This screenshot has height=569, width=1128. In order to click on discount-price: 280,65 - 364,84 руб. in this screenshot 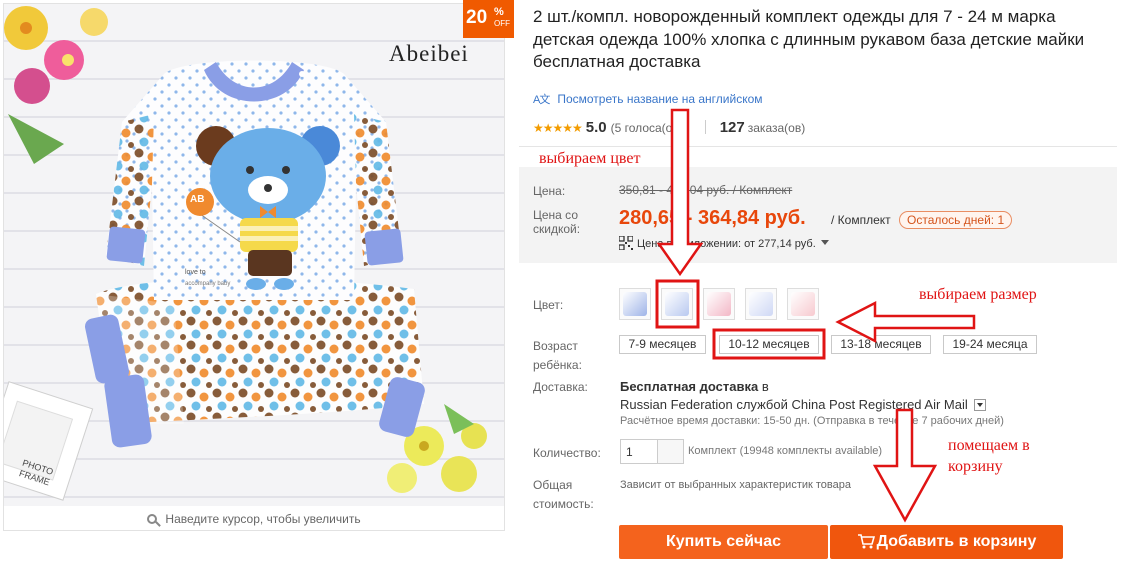, I will do `click(712, 218)`.